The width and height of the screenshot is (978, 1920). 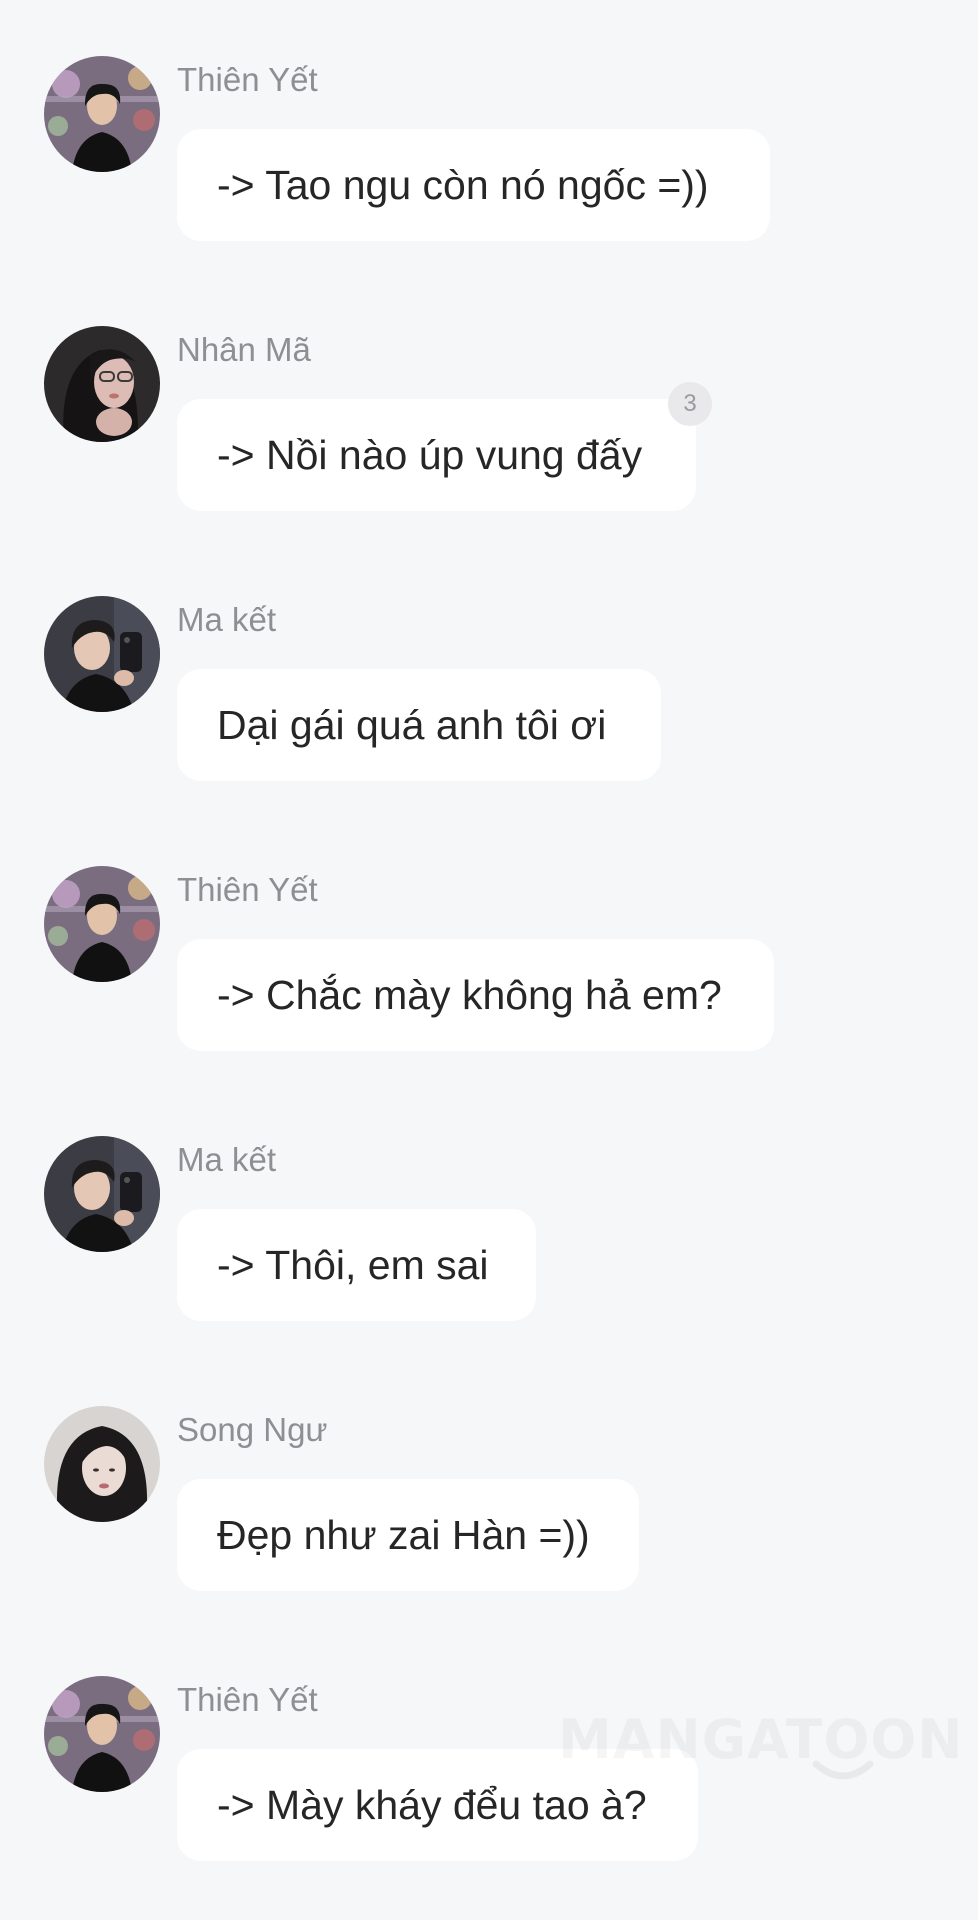 What do you see at coordinates (430, 454) in the screenshot?
I see `message-text: -> Nồi nào úp vung đấy` at bounding box center [430, 454].